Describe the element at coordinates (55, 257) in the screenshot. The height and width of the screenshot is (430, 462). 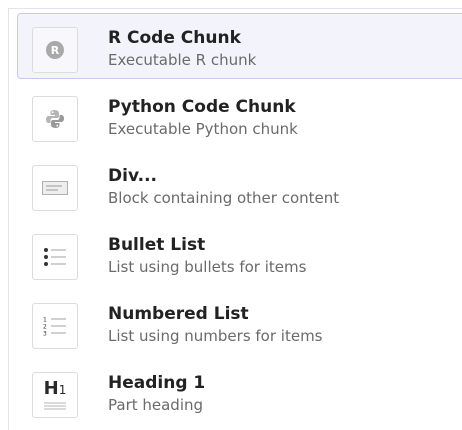
I see `bullet-list-icon` at that location.